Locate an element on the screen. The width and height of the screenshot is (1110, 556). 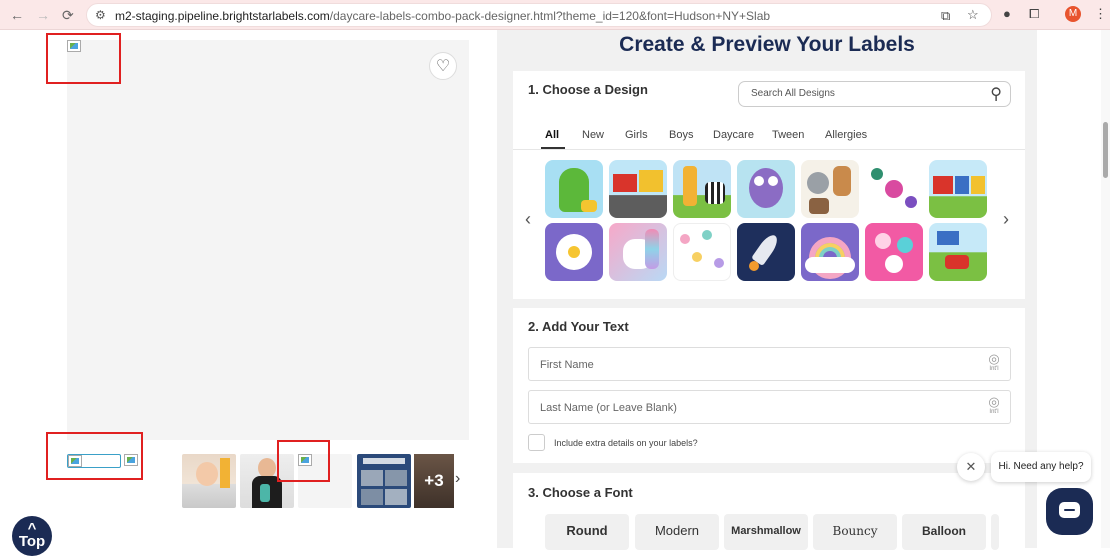
active-tab-underline is located at coordinates (553, 148).